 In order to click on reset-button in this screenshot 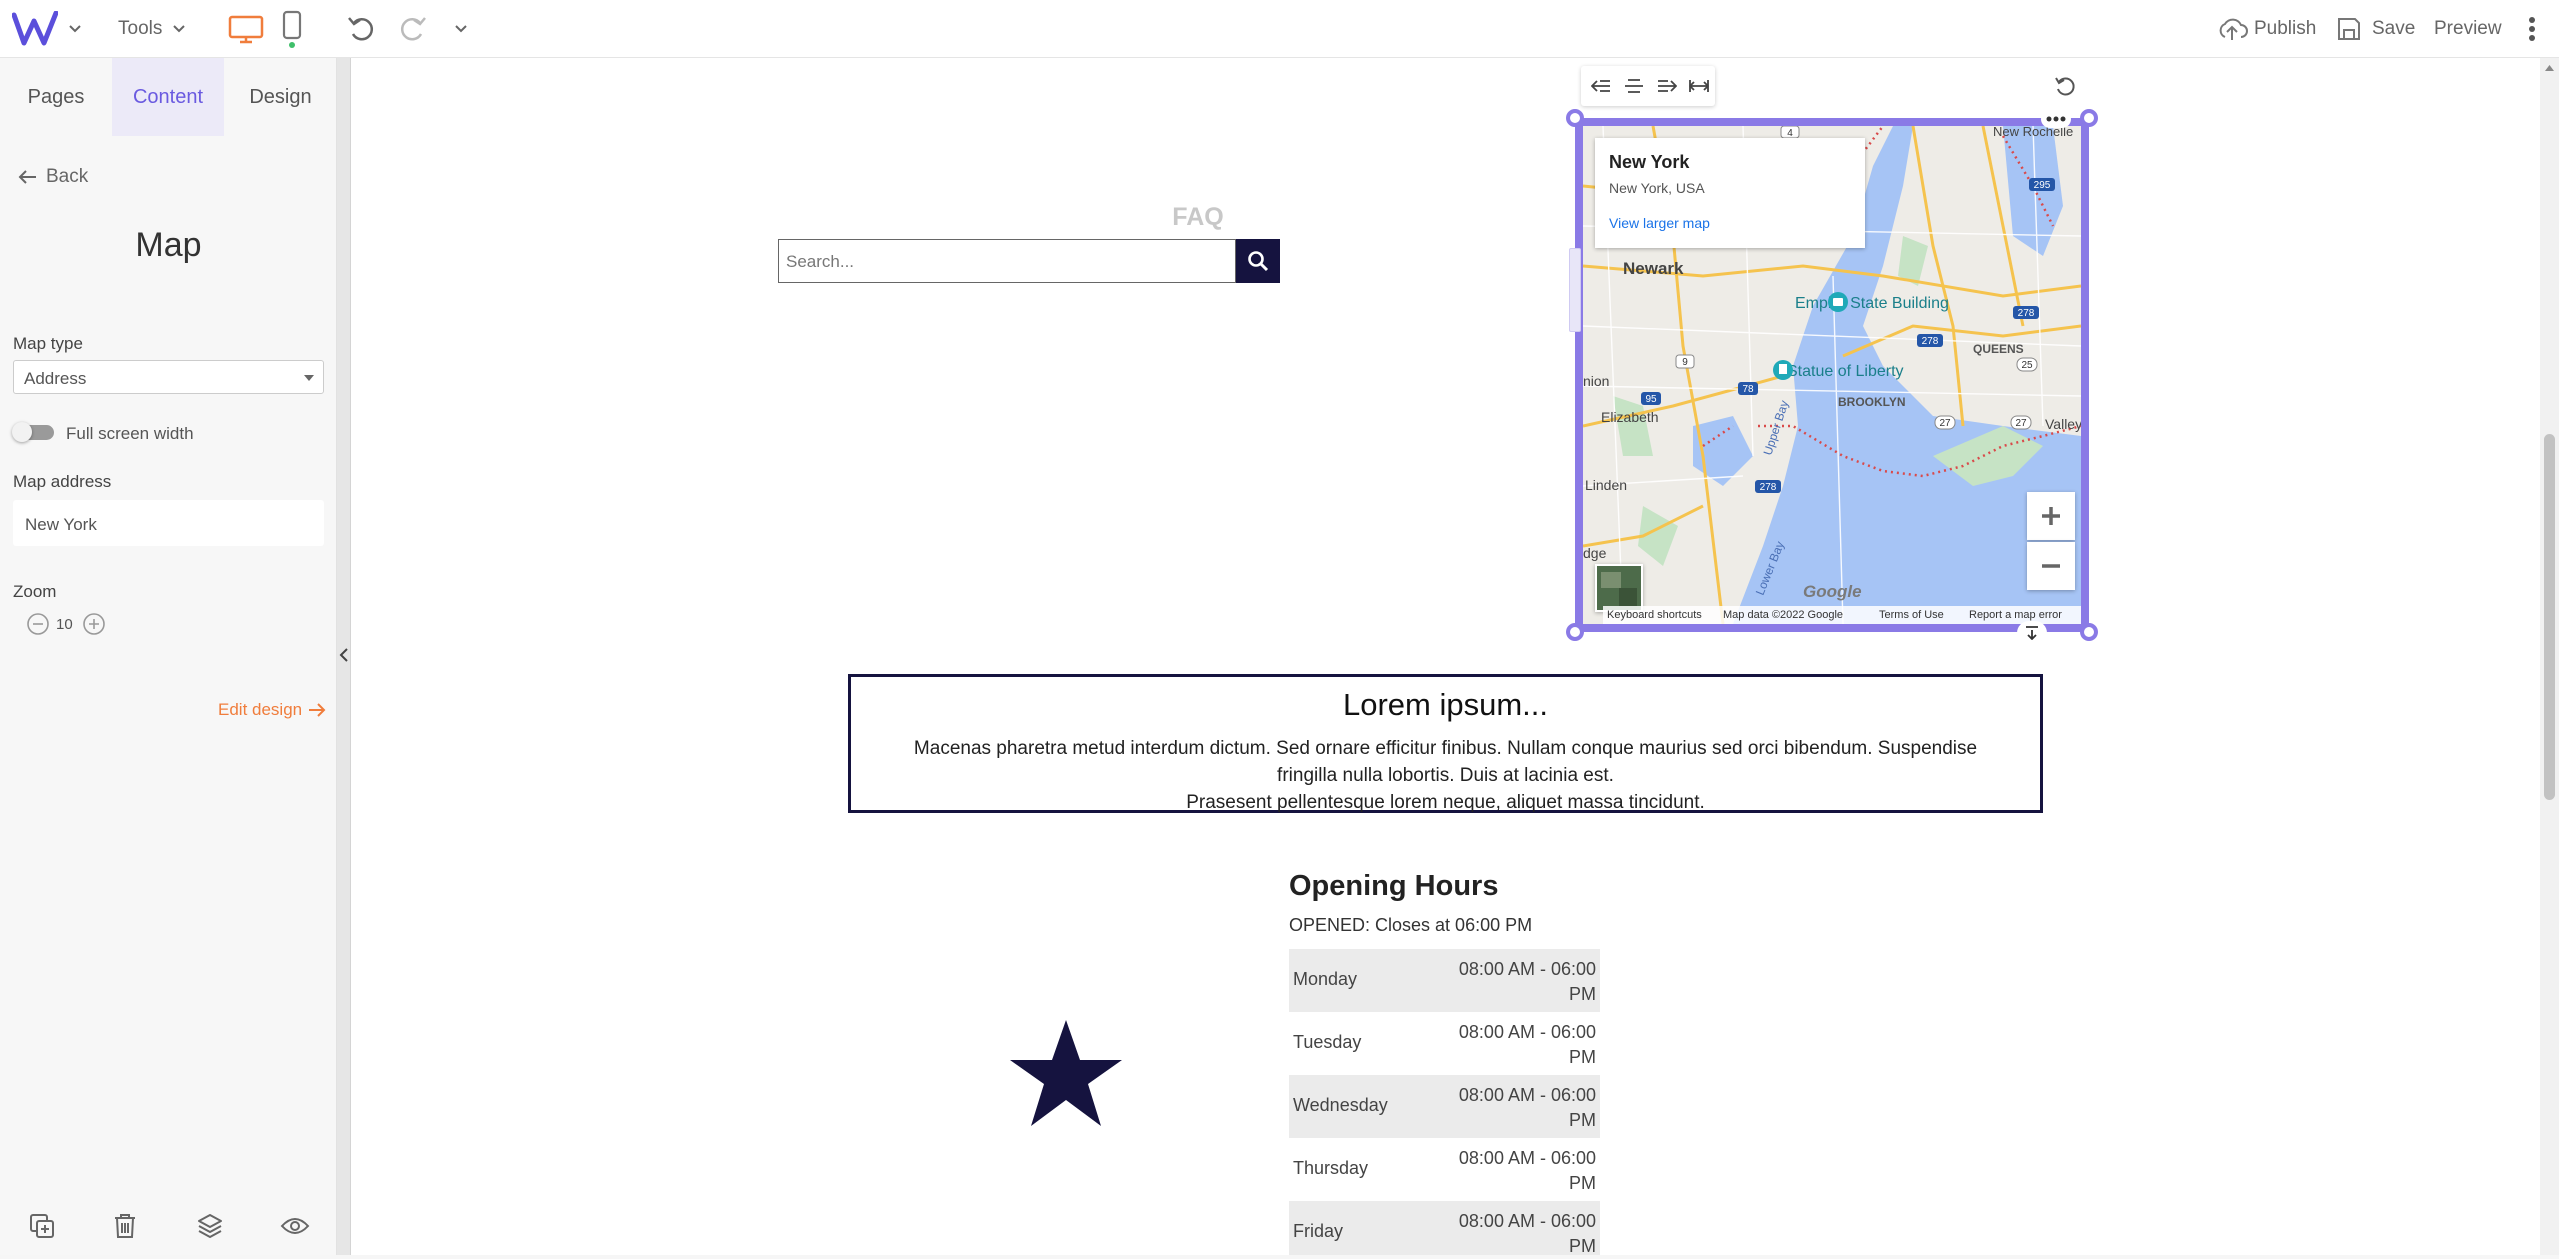, I will do `click(2065, 86)`.